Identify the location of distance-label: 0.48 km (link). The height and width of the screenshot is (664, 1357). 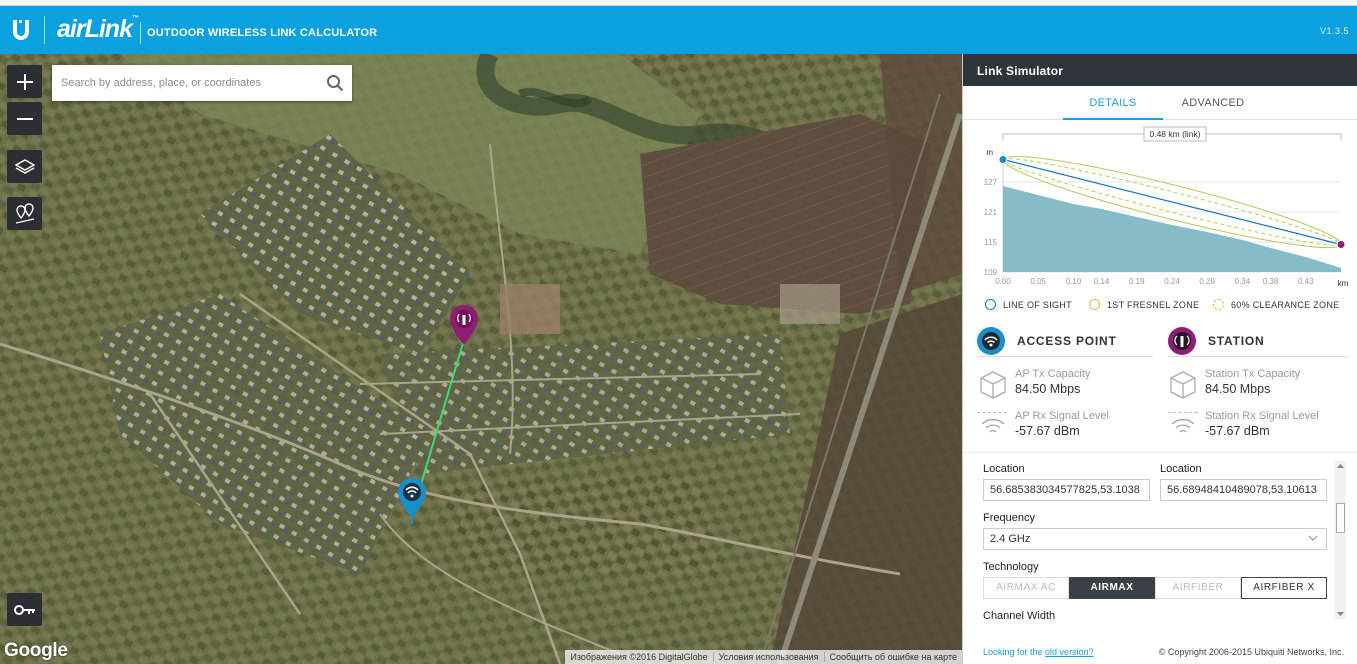
(1174, 134).